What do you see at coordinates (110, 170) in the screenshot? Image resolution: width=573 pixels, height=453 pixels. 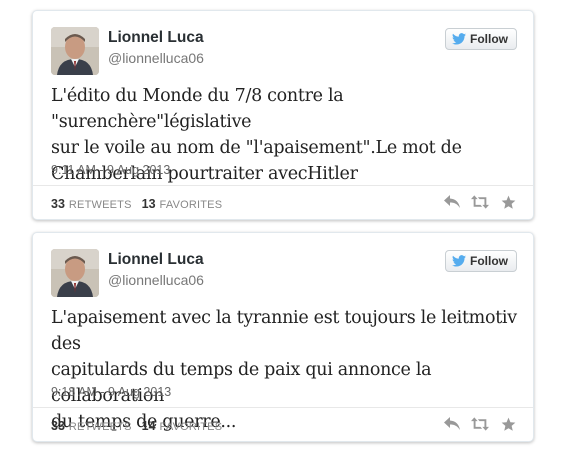 I see `tweet-timestamp: 9:11 AM - 9 Aug 2013` at bounding box center [110, 170].